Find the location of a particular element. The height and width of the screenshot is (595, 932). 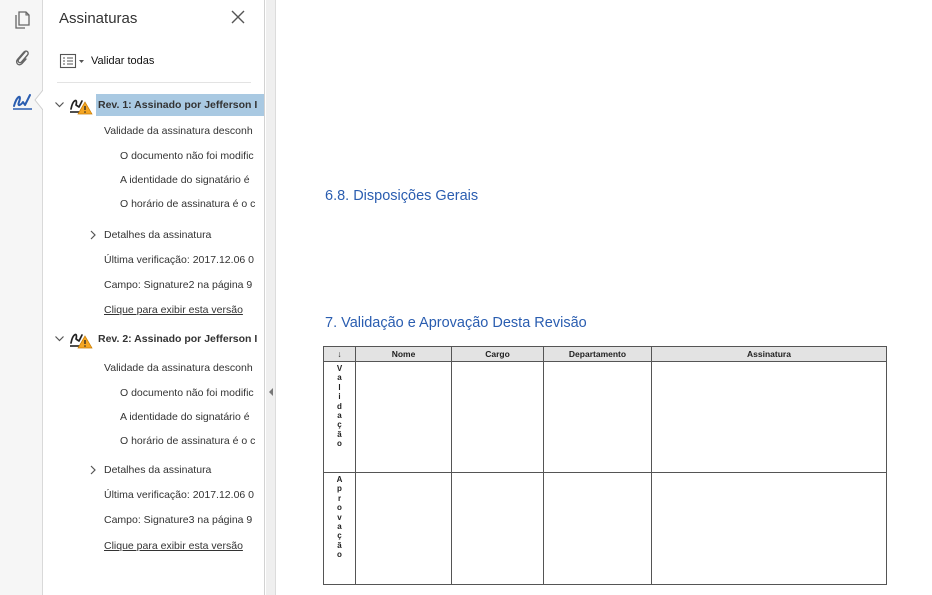

table-row: V a l i d a ç ã o is located at coordinates (605, 417).